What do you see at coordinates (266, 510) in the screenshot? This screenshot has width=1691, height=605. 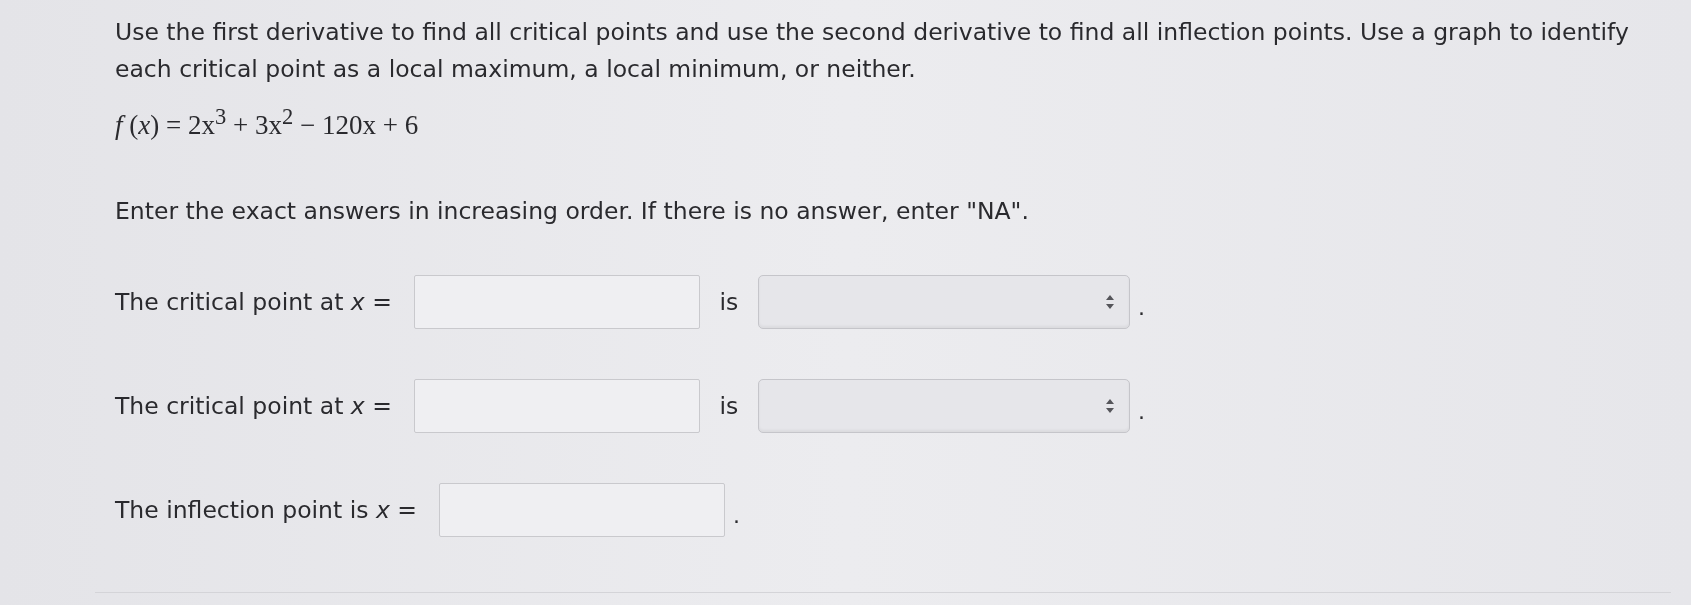 I see `question-label: The inflection point is x =` at bounding box center [266, 510].